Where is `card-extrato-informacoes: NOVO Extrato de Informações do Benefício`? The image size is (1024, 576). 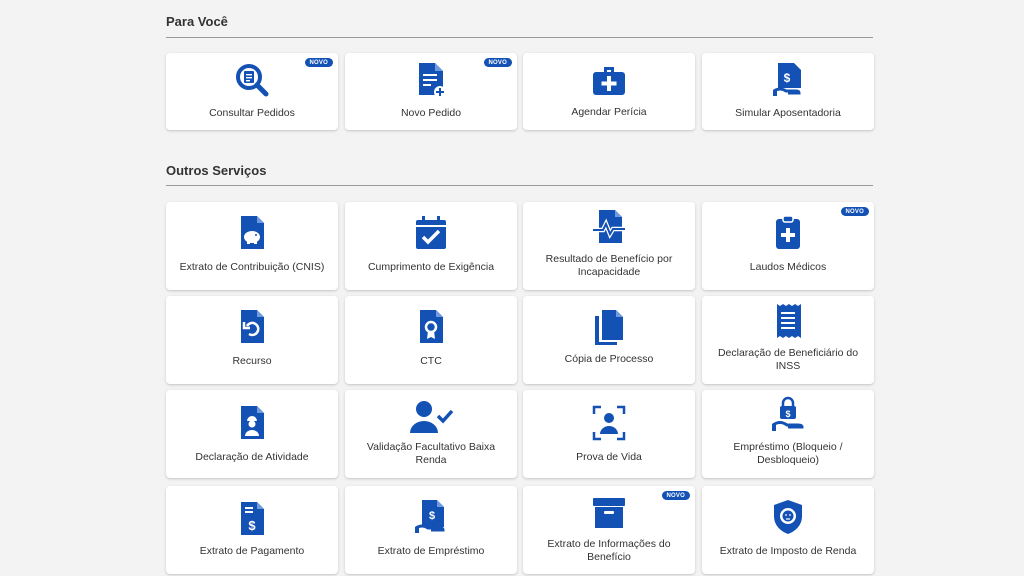 card-extrato-informacoes: NOVO Extrato de Informações do Benefício is located at coordinates (609, 530).